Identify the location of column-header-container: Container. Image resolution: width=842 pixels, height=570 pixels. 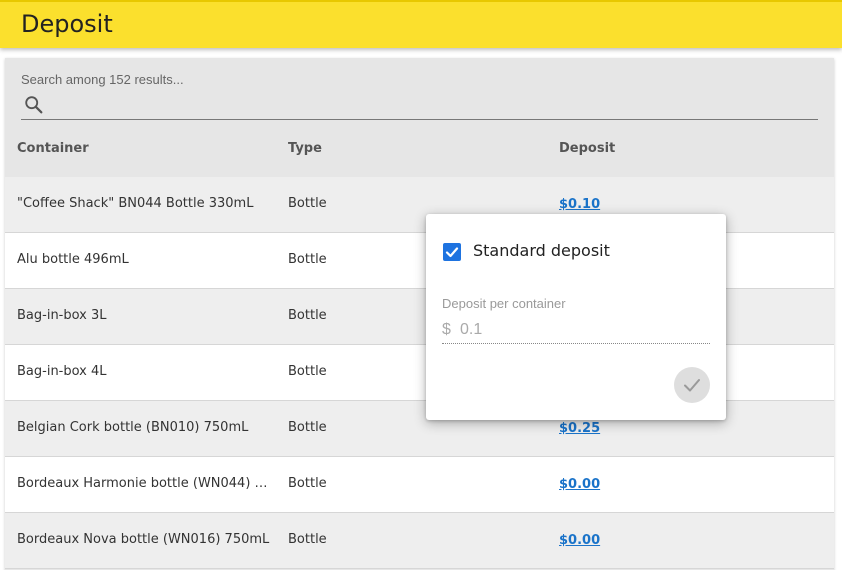
(53, 148).